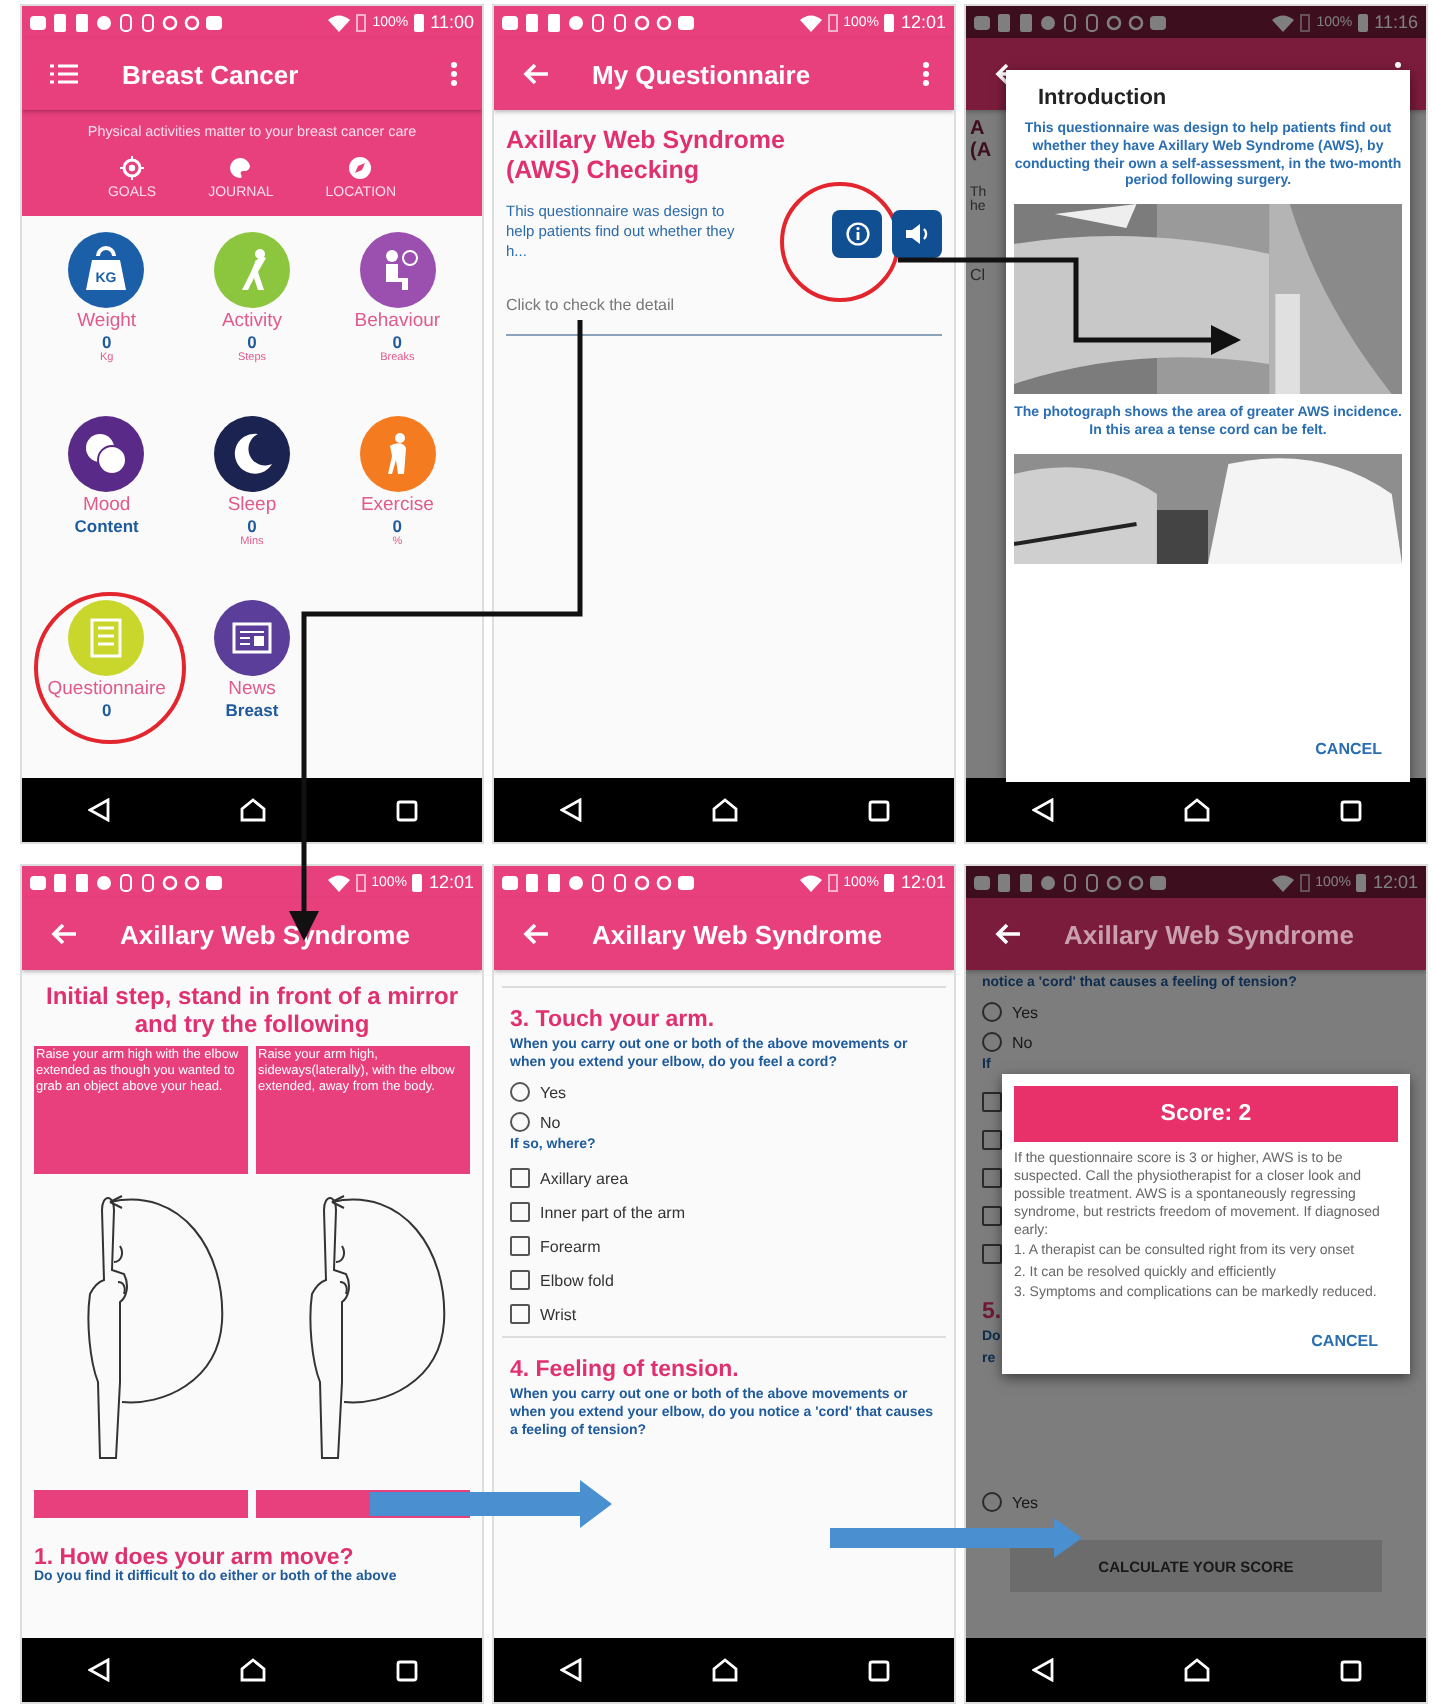 This screenshot has height=1704, width=1432. Describe the element at coordinates (577, 1280) in the screenshot. I see `option-label: Elbow fold` at that location.